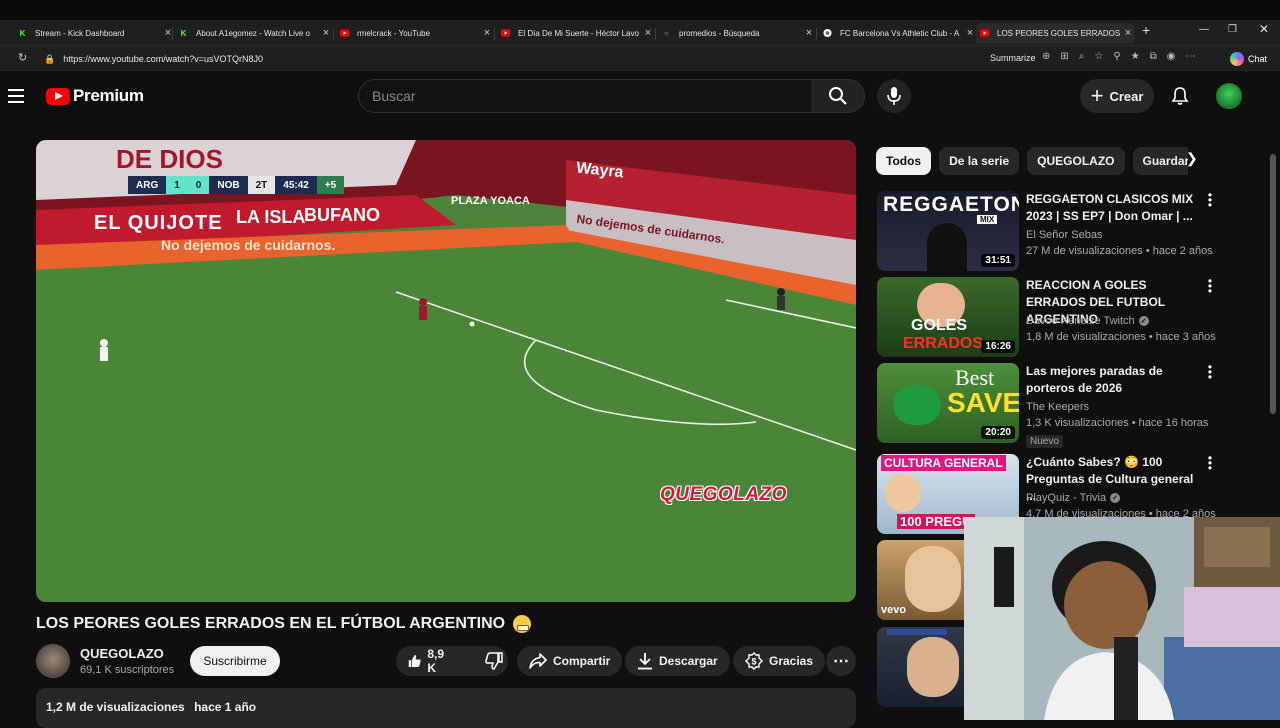 This screenshot has height=728, width=1280. Describe the element at coordinates (1135, 56) in the screenshot. I see `favorites-icon: ★` at that location.